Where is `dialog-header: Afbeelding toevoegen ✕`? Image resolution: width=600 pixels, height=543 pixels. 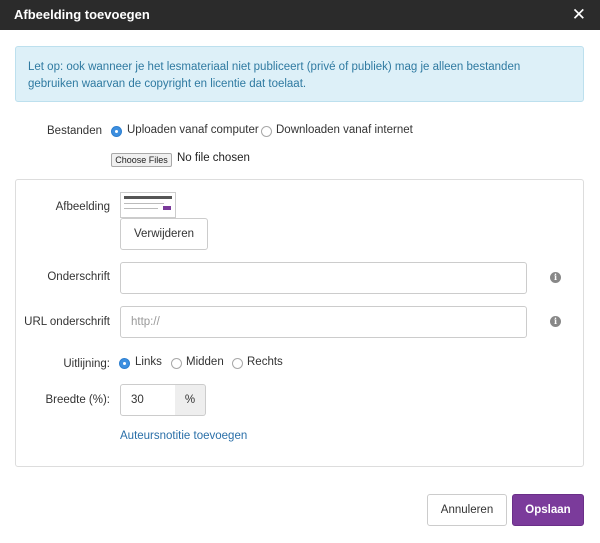
dialog-header: Afbeelding toevoegen ✕ is located at coordinates (300, 15).